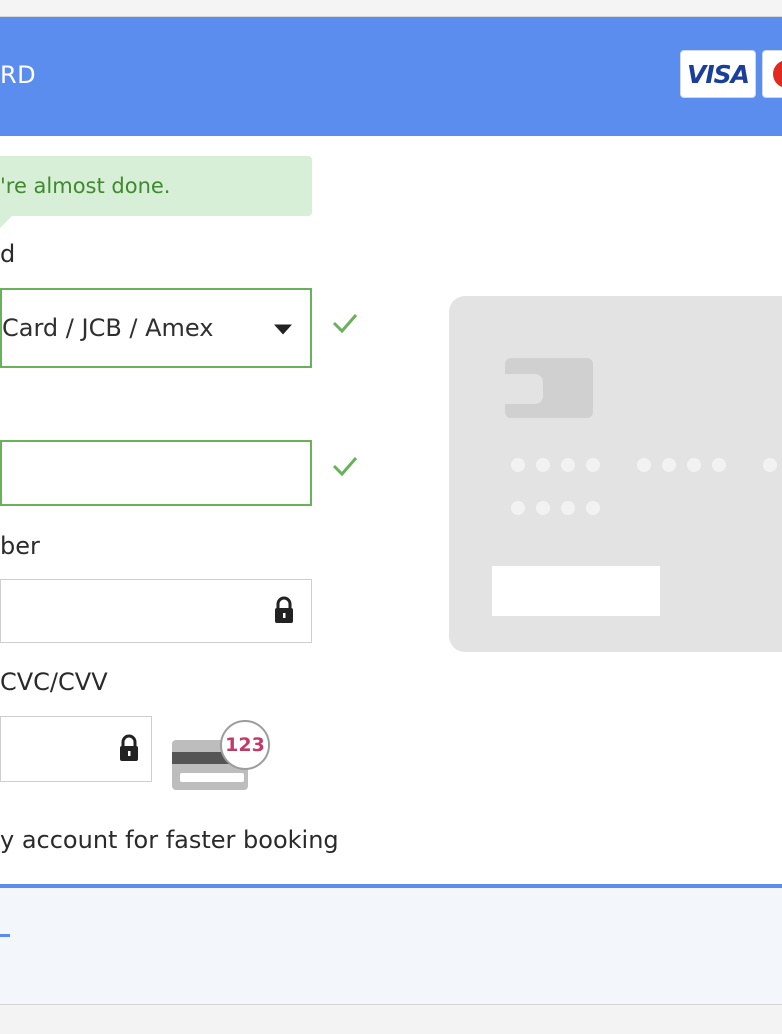 This screenshot has width=782, height=1034. Describe the element at coordinates (391, 76) in the screenshot. I see `payment-header: RD VISA` at that location.